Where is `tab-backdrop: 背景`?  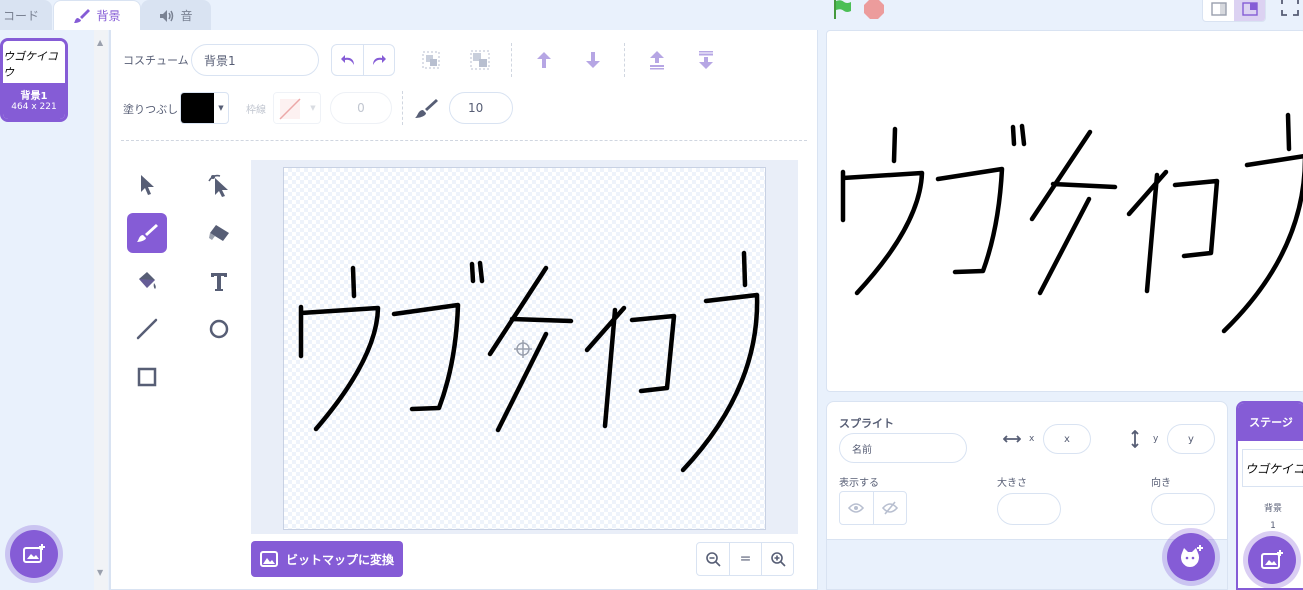 tab-backdrop: 背景 is located at coordinates (97, 15).